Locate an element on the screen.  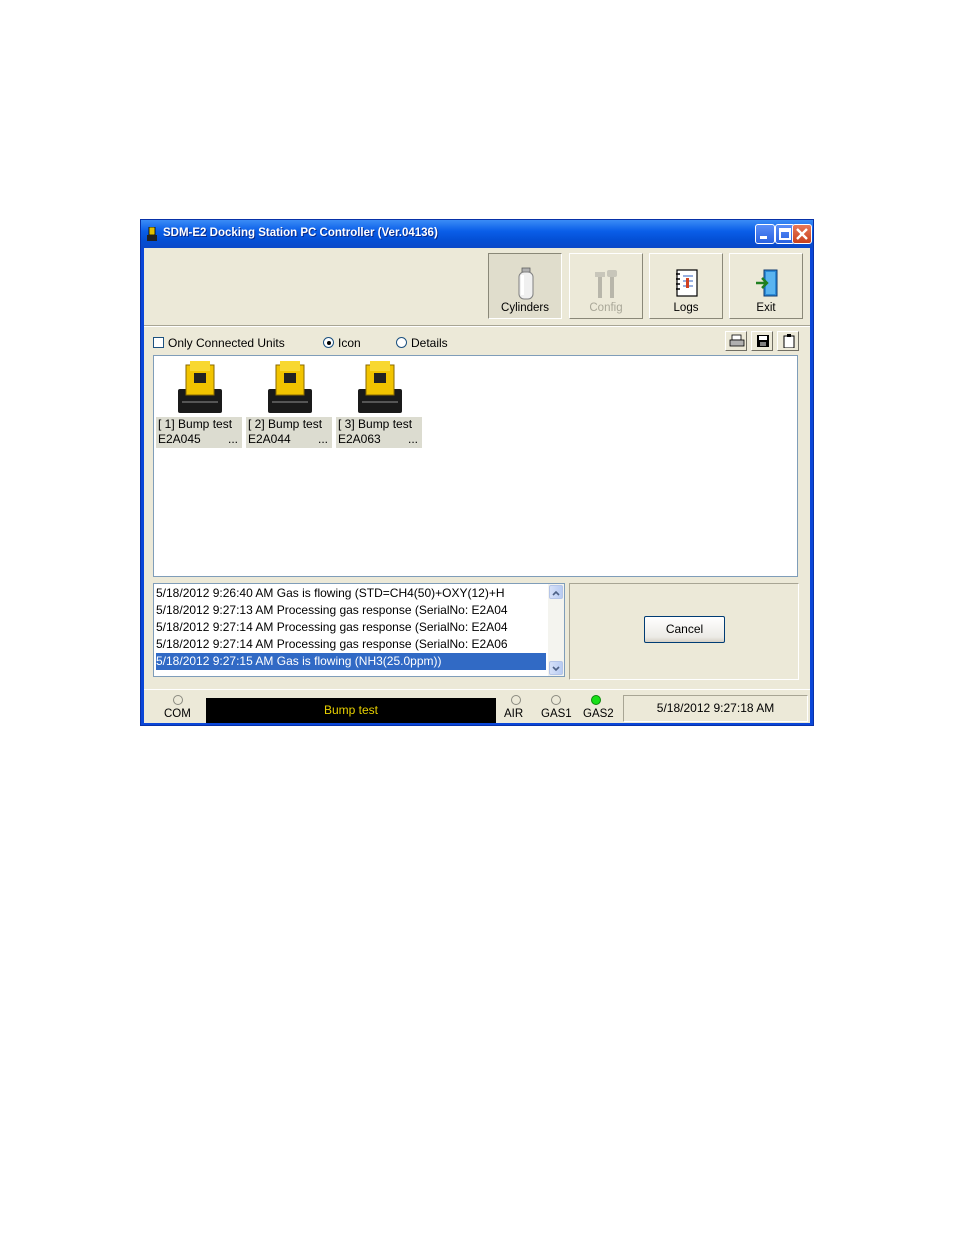
unit-serial: E2A044 is located at coordinates (269, 439).